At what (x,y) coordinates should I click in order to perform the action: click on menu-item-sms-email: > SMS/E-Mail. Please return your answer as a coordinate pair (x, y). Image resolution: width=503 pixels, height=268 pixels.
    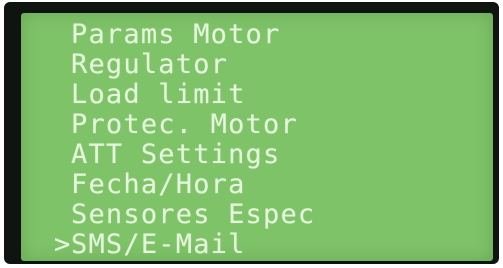
    Looking at the image, I should click on (184, 244).